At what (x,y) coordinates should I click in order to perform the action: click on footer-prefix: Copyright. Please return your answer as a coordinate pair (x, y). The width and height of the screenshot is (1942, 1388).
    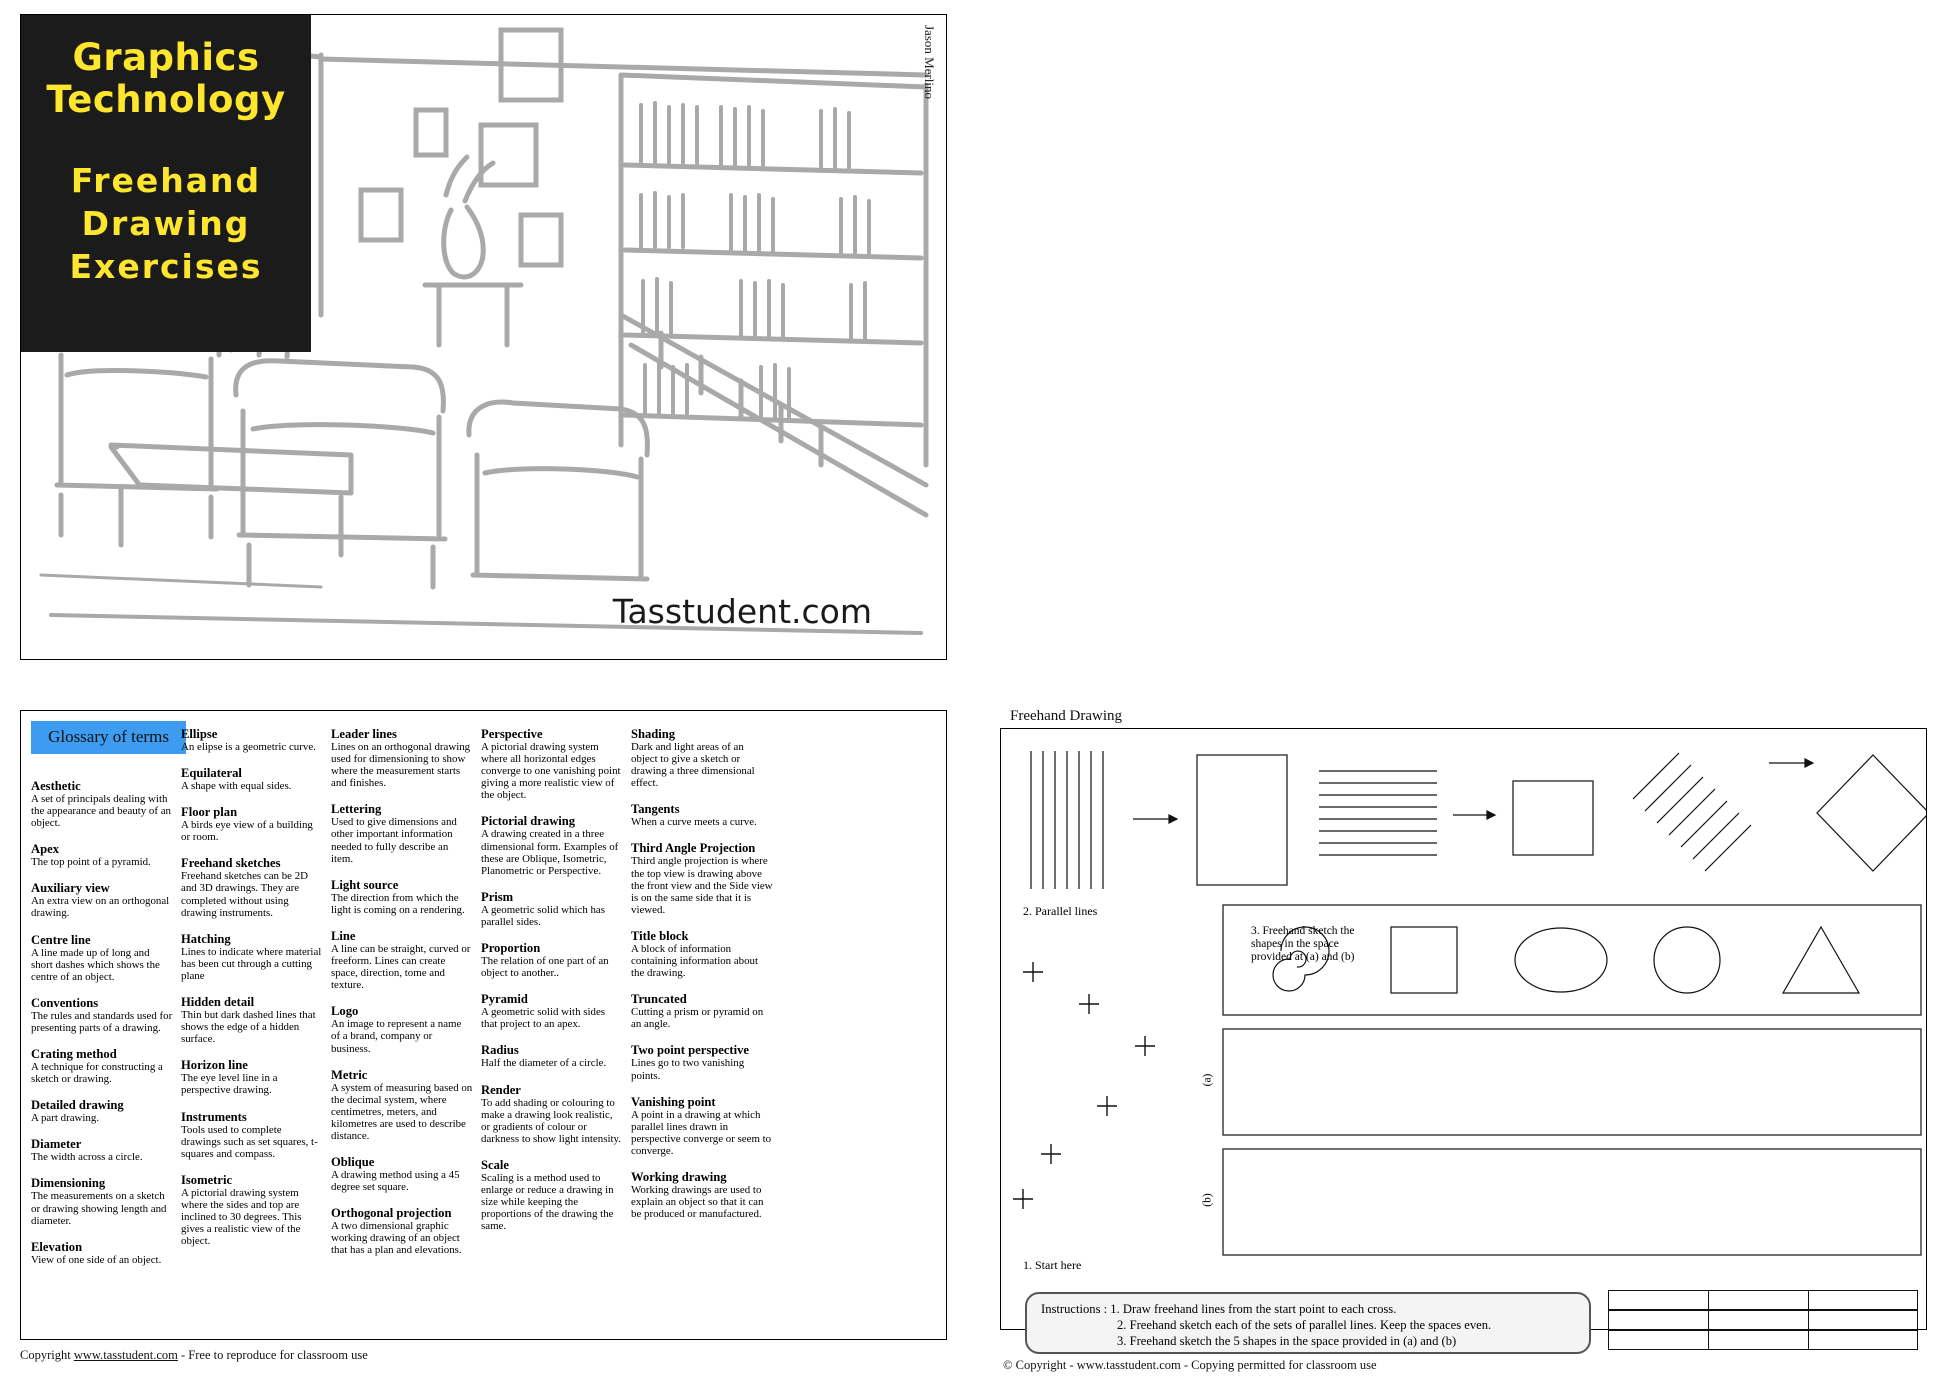
    Looking at the image, I should click on (47, 1355).